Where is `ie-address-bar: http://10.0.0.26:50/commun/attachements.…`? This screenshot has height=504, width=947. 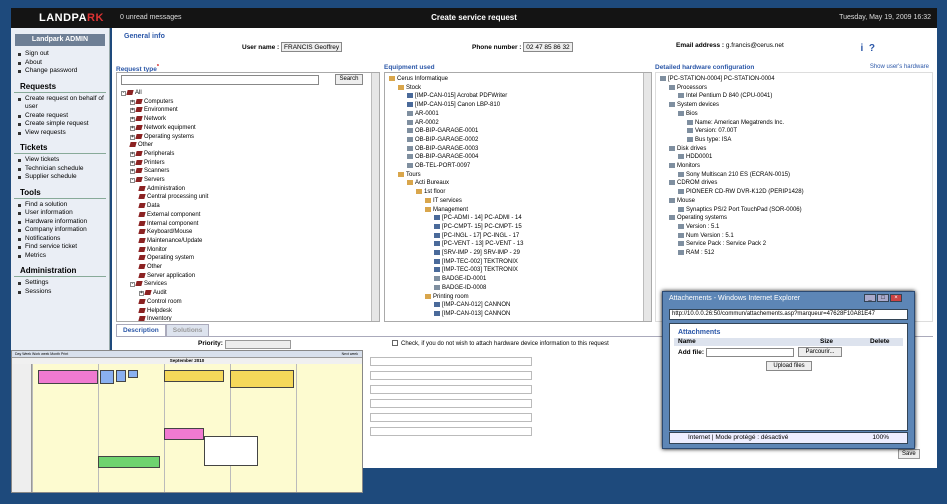 ie-address-bar: http://10.0.0.26:50/commun/attachements.… is located at coordinates (788, 314).